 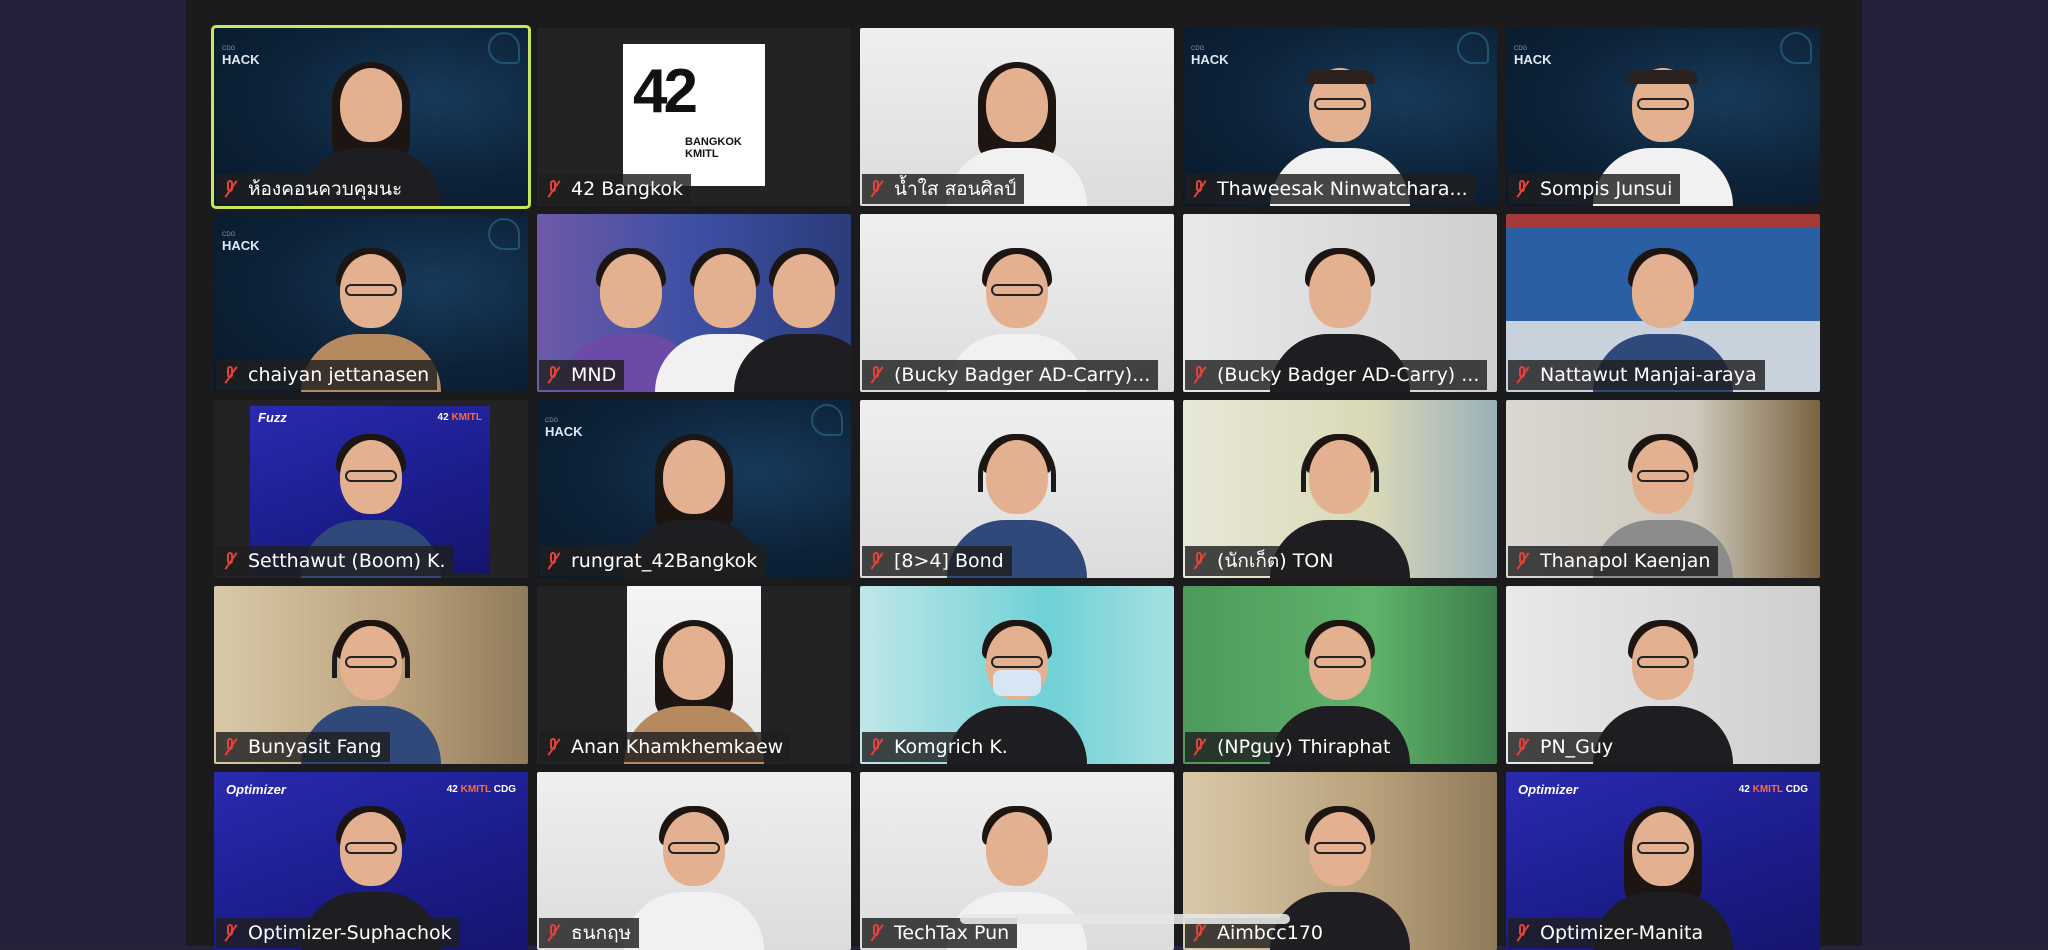 I want to click on video-tile: CDG HACK ห้องคอนควบคุมนะ, so click(x=371, y=117).